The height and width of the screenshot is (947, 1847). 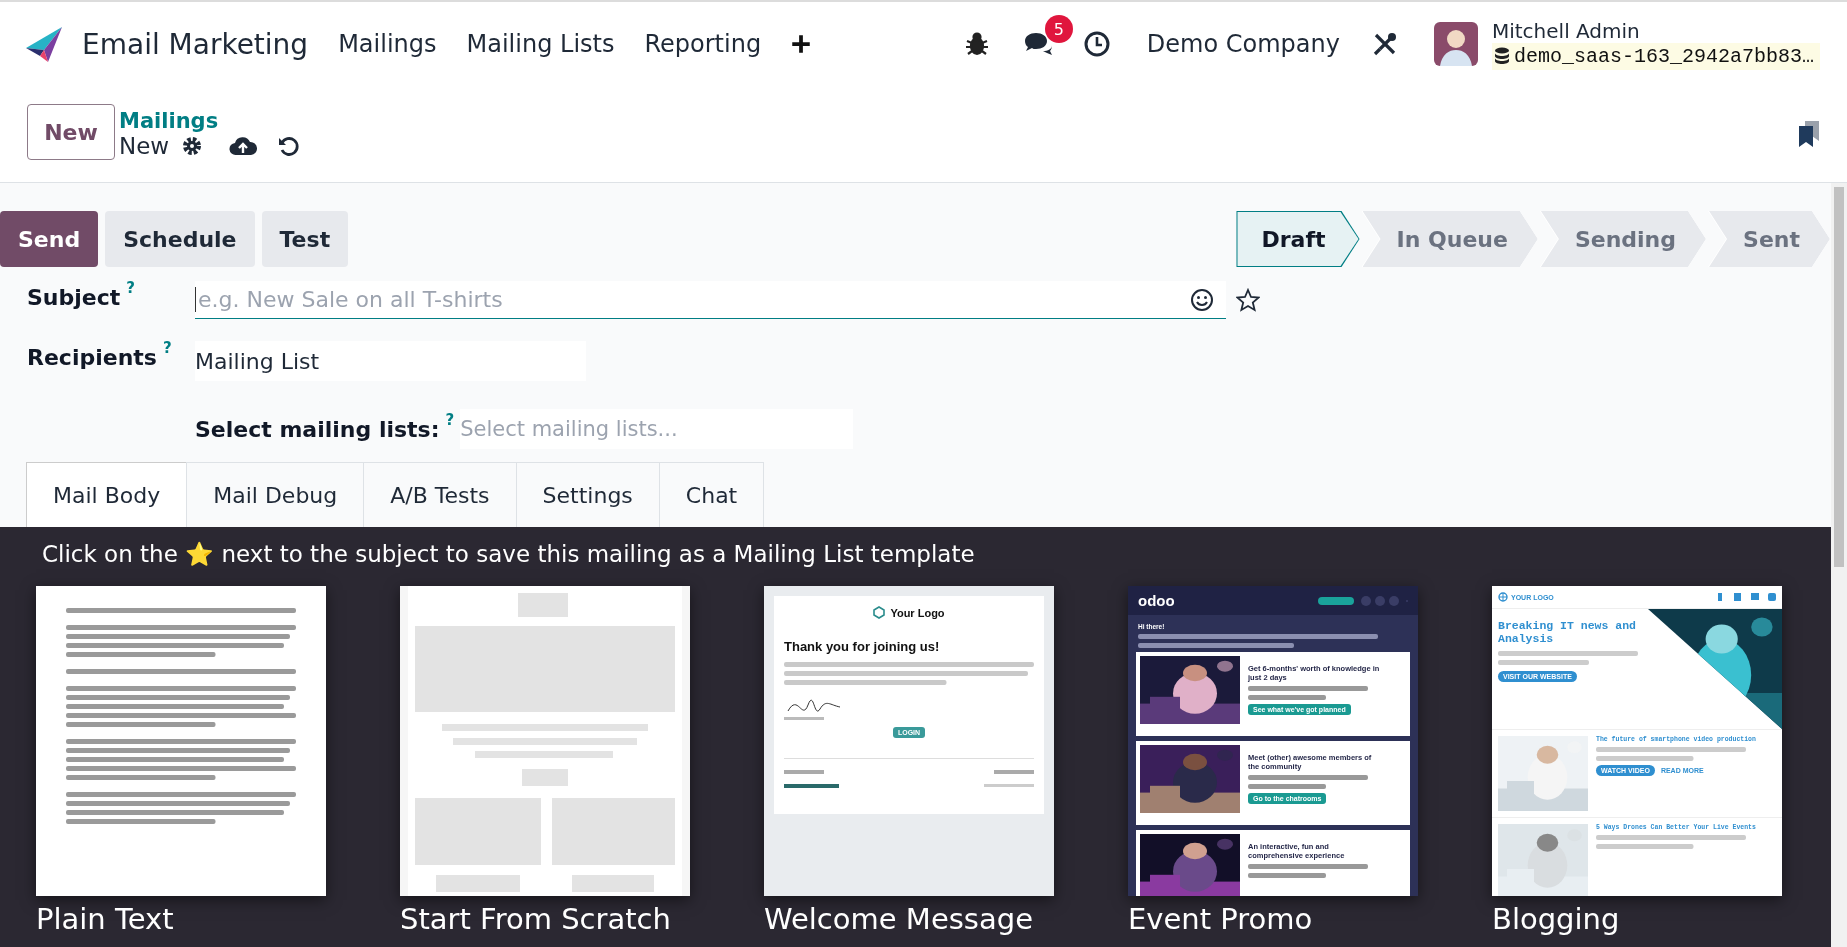 I want to click on status-step: Sending, so click(x=1623, y=239).